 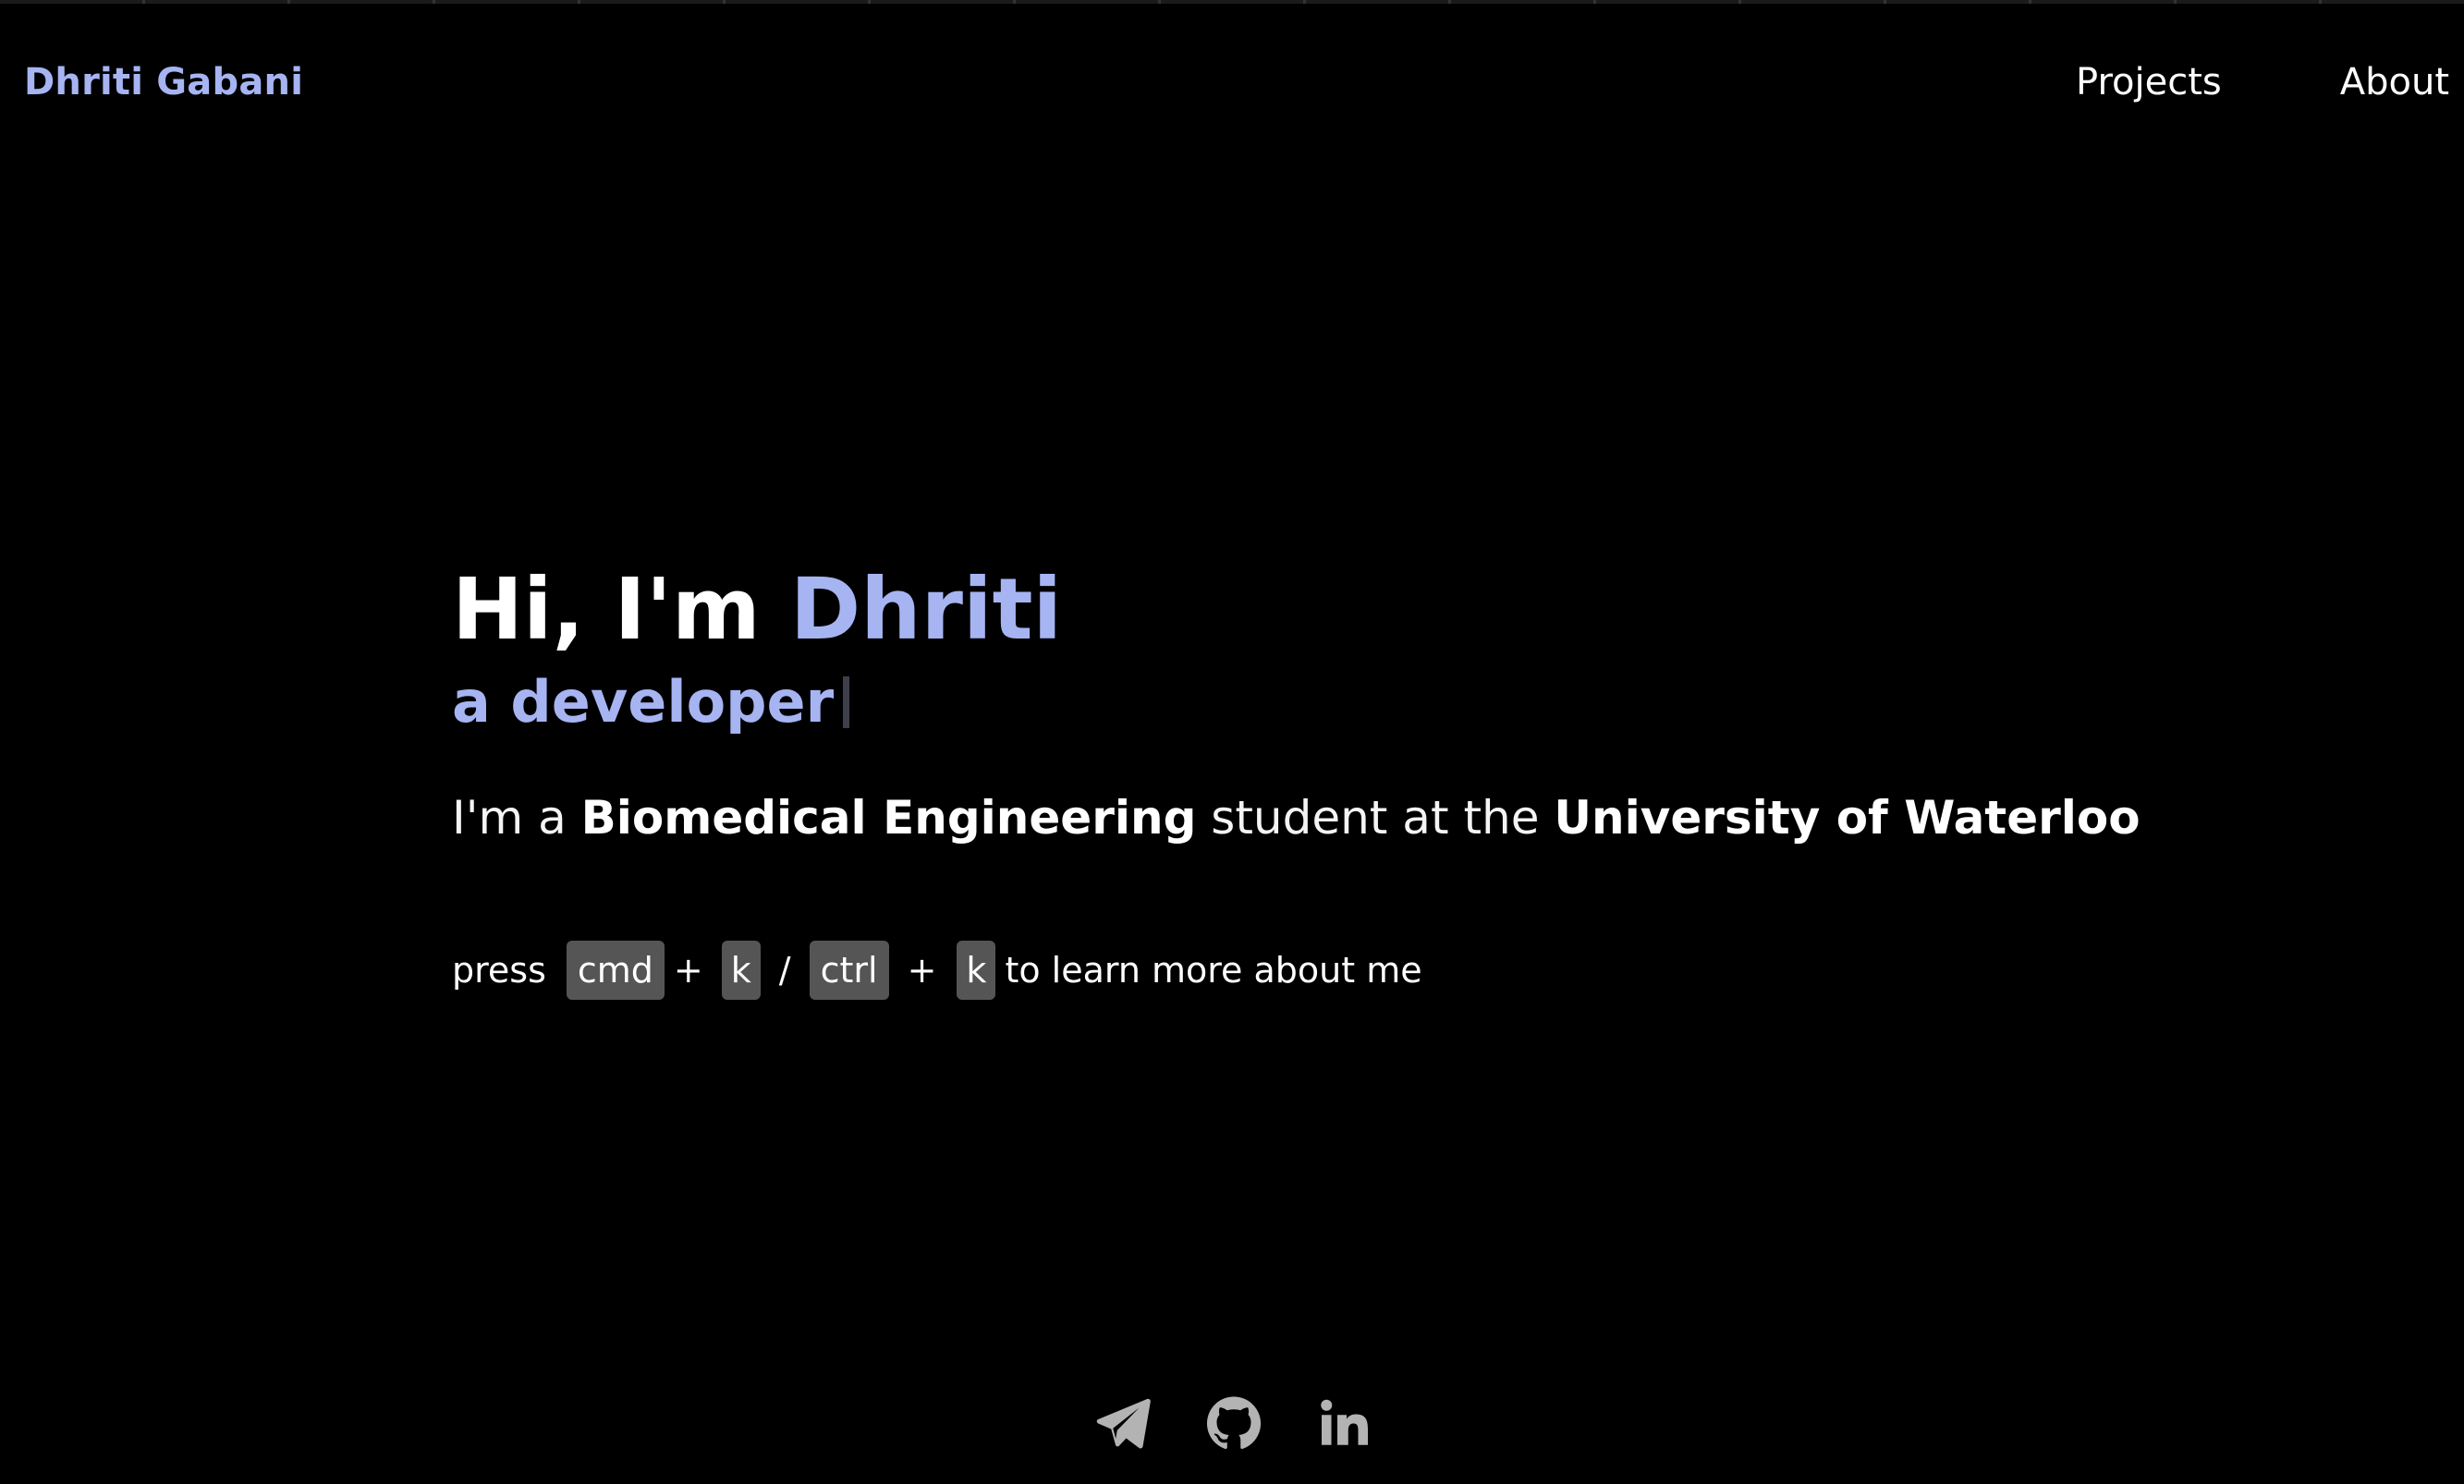 I want to click on intro-prefix: I'm a, so click(x=516, y=818).